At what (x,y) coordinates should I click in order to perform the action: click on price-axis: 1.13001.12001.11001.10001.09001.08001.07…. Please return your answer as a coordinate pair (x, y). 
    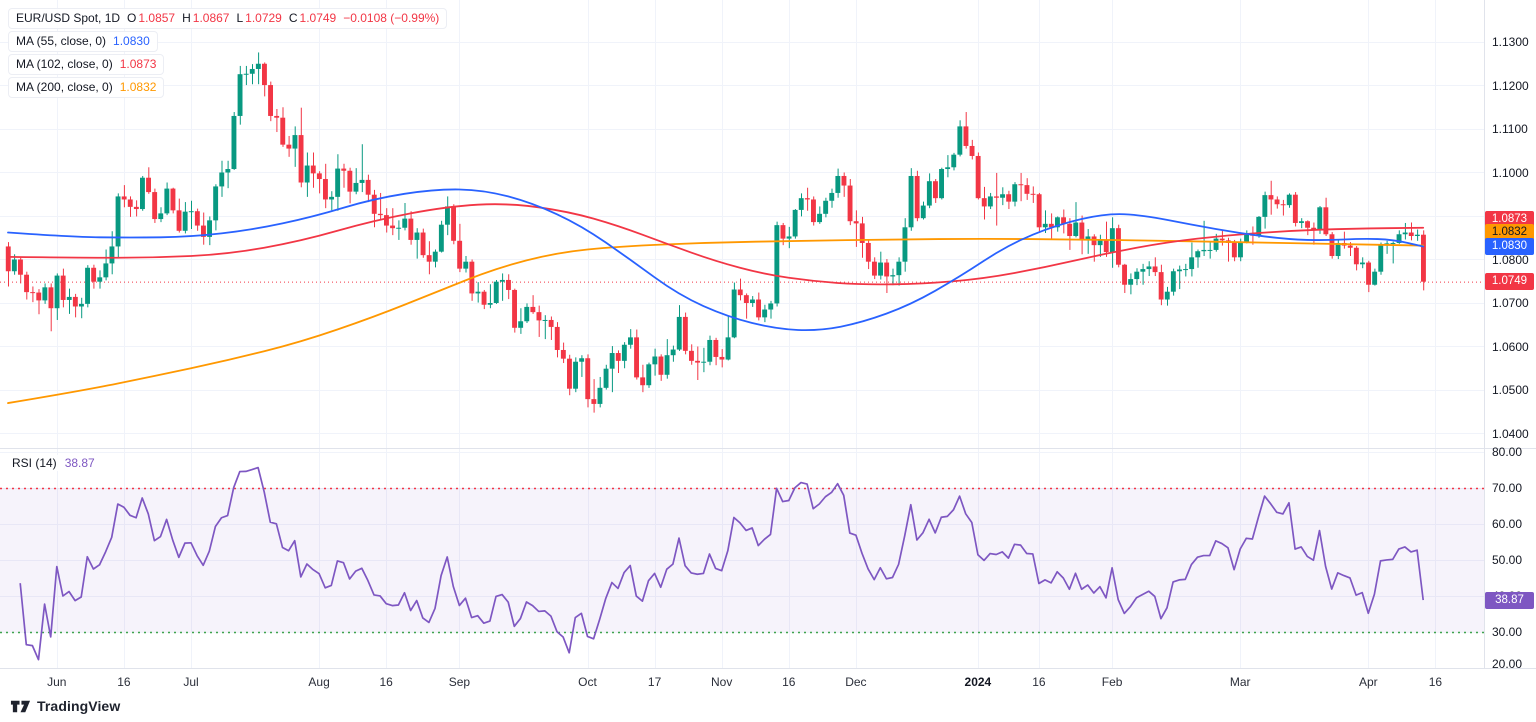
    Looking at the image, I should click on (1510, 335).